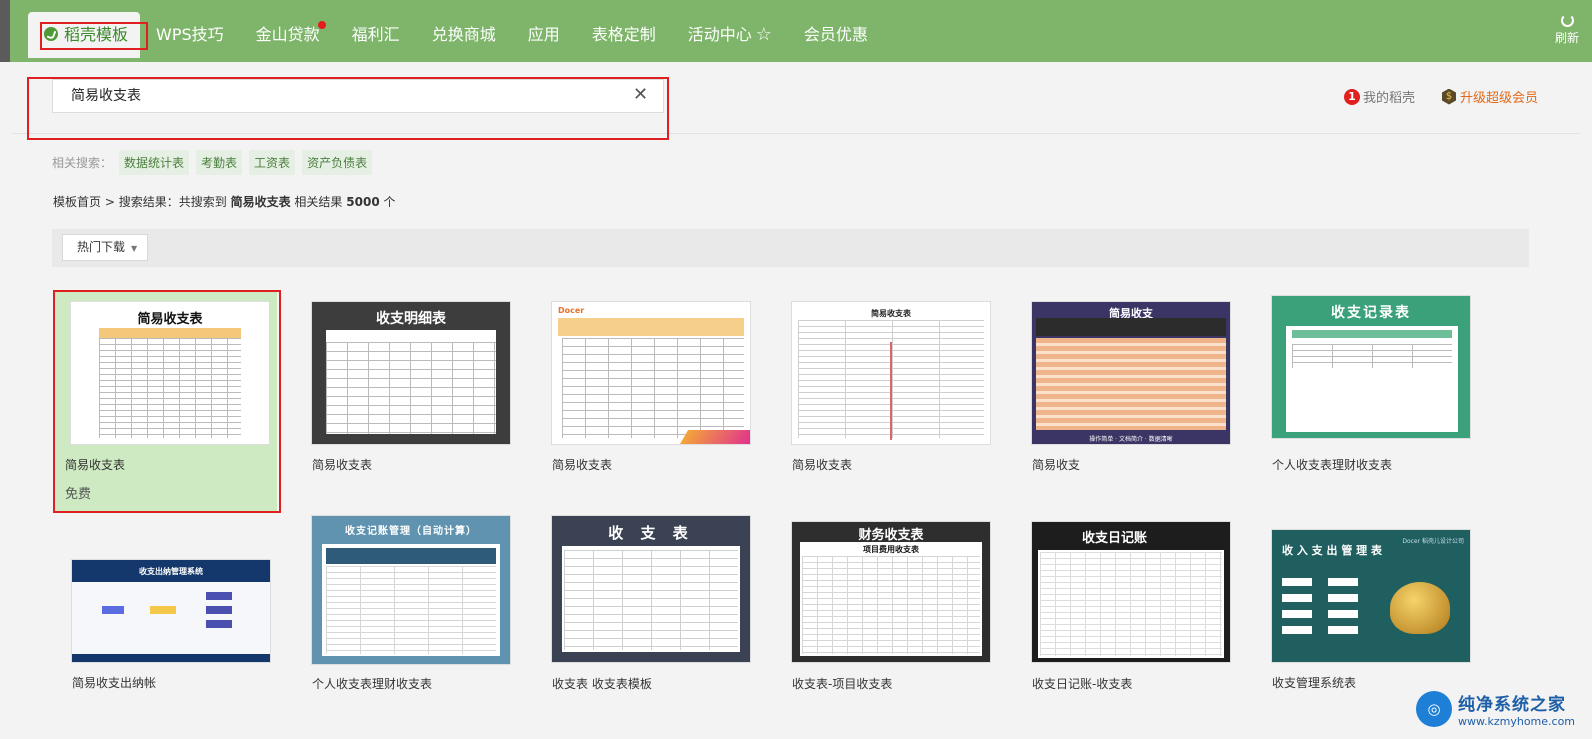 The height and width of the screenshot is (739, 1592). I want to click on template-card: 收 入 支 出 管 理 表 Docer 稻壳儿设计公司 收支管理系统表, so click(1386, 610).